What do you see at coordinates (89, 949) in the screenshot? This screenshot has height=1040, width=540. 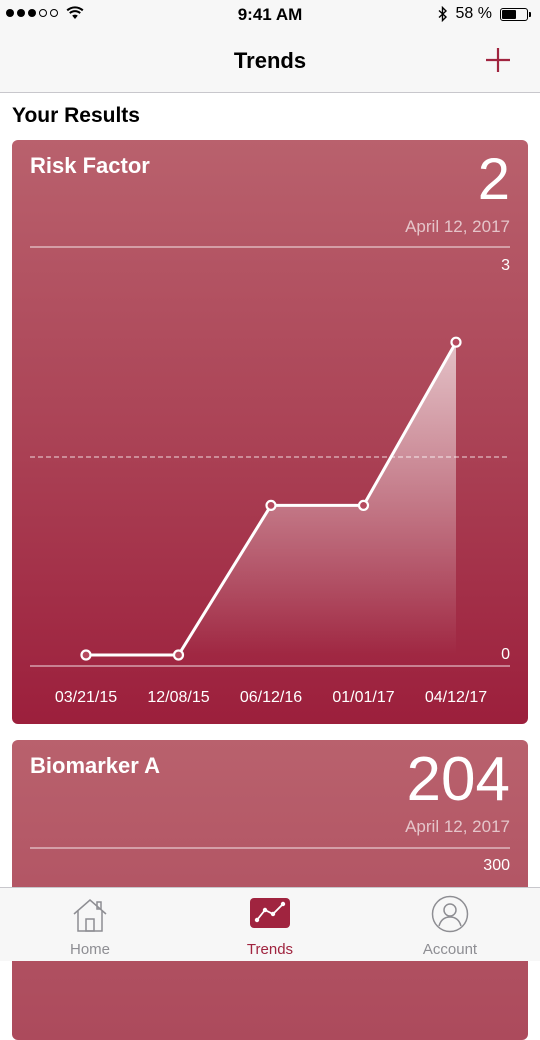 I see `tab-label: Home` at bounding box center [89, 949].